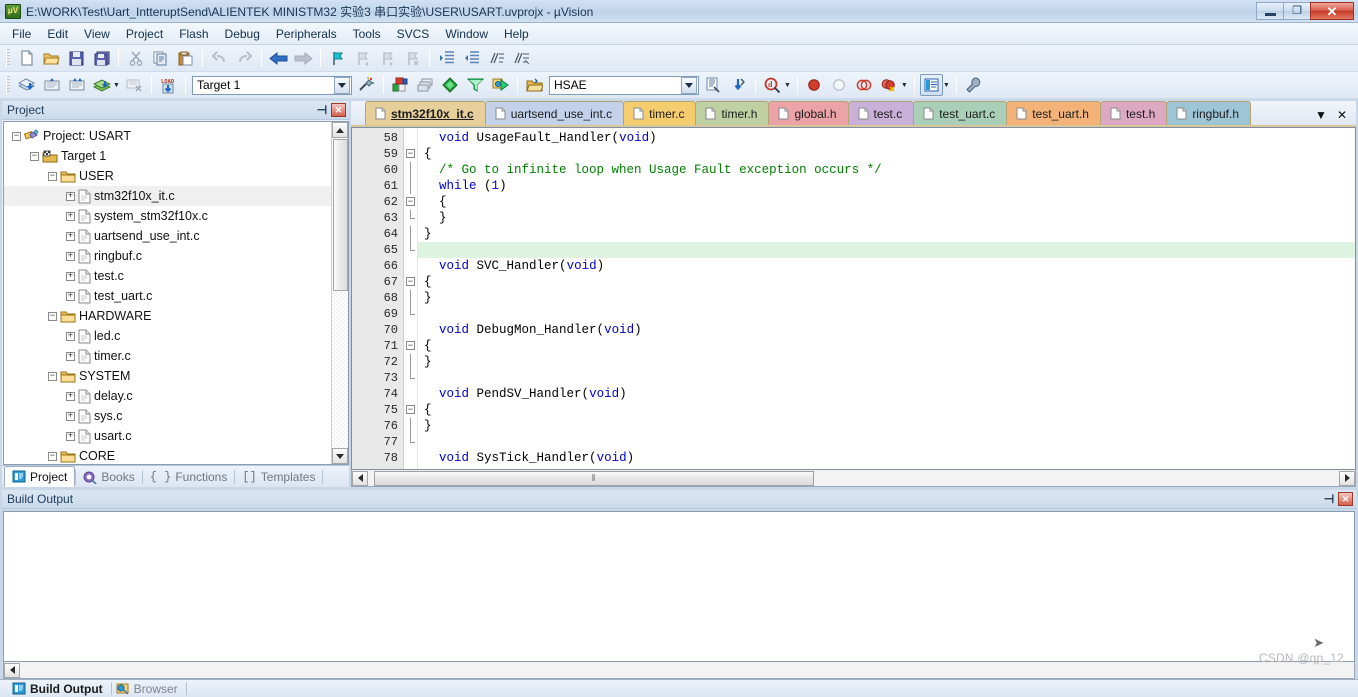 This screenshot has height=697, width=1358. What do you see at coordinates (167, 296) in the screenshot?
I see `tree-item: + test_uart.c` at bounding box center [167, 296].